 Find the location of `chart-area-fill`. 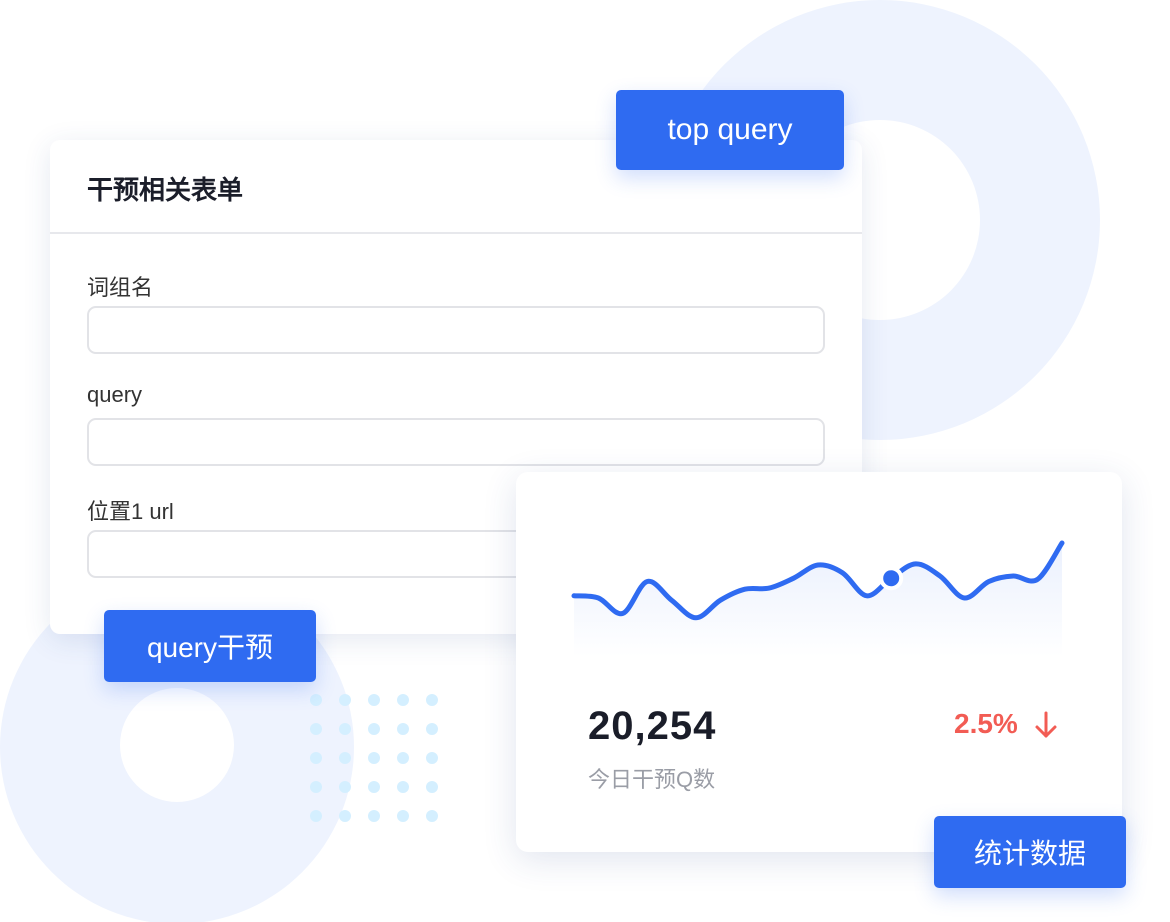

chart-area-fill is located at coordinates (818, 600).